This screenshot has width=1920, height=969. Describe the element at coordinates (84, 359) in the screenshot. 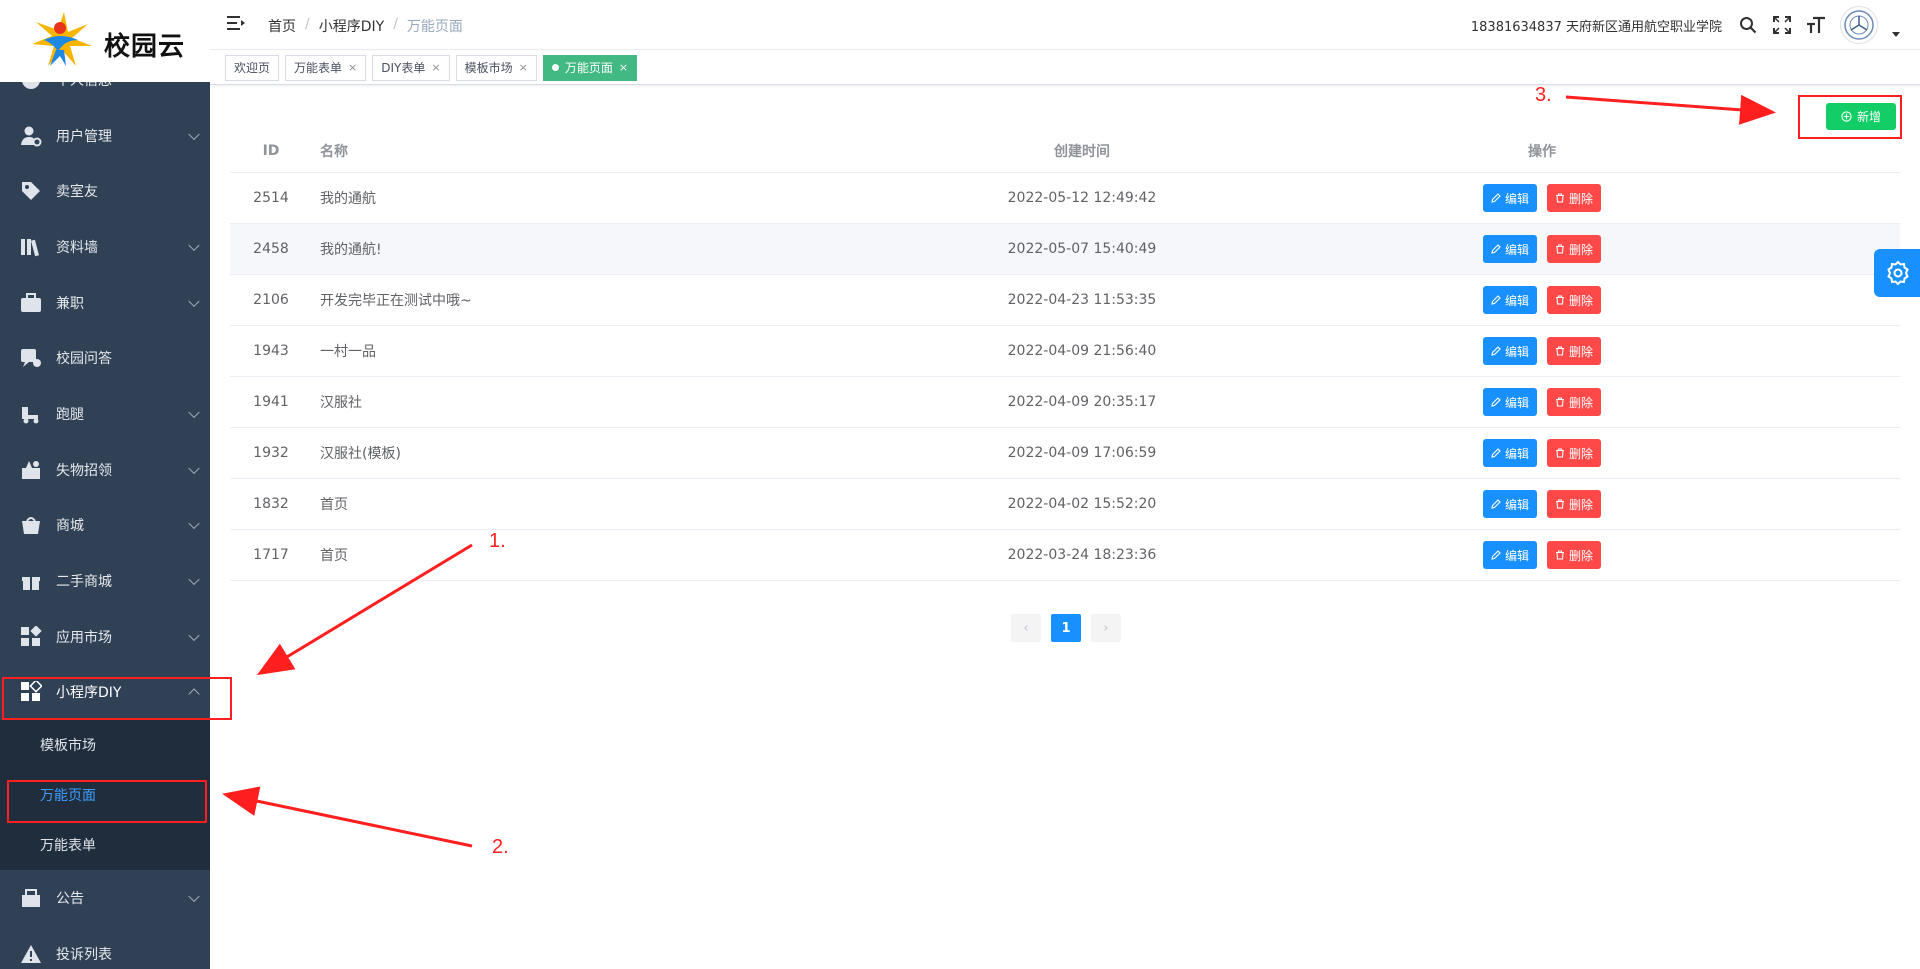

I see `sidebar-item-label: 校园问答` at that location.